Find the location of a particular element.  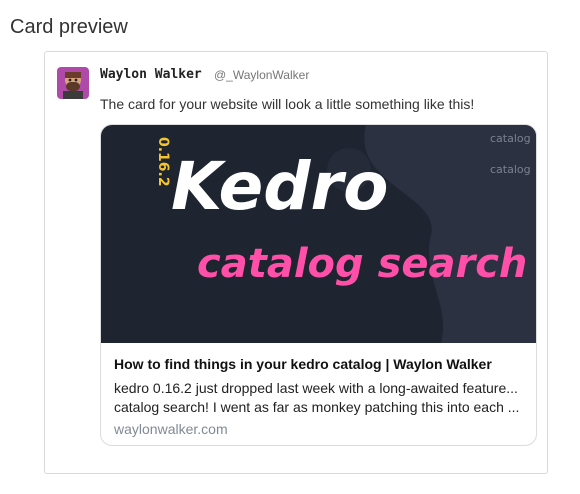

avatar is located at coordinates (73, 83).